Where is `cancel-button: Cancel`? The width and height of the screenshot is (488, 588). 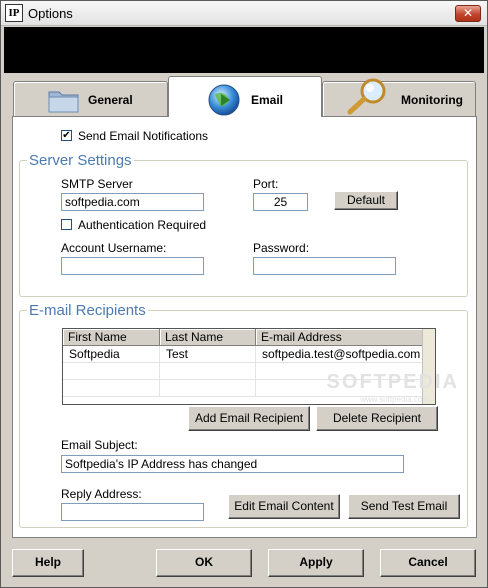 cancel-button: Cancel is located at coordinates (428, 563).